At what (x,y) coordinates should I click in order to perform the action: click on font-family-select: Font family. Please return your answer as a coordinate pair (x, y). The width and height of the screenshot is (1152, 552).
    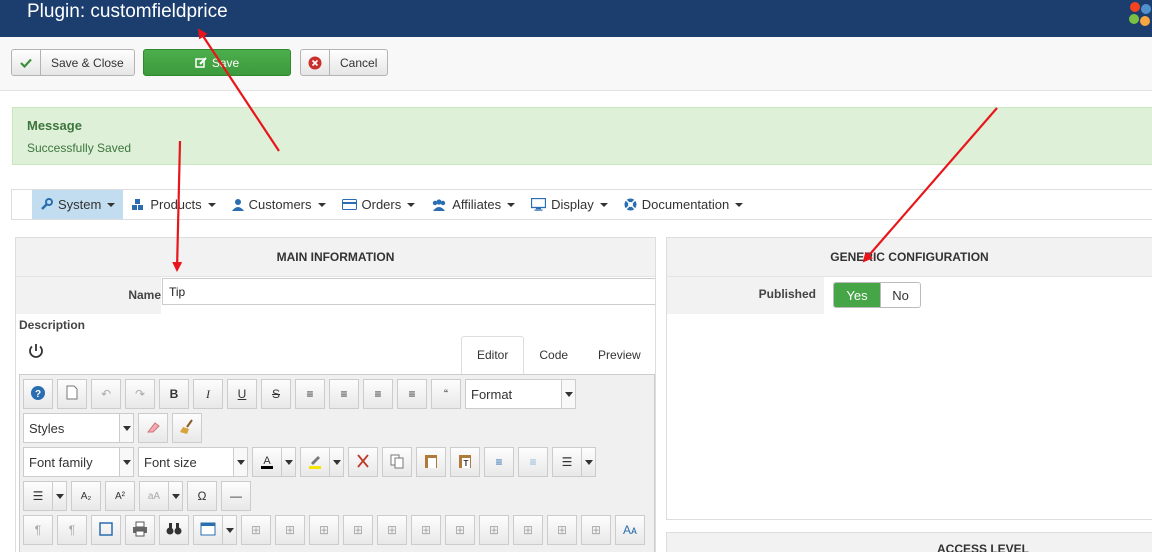
    Looking at the image, I should click on (78, 462).